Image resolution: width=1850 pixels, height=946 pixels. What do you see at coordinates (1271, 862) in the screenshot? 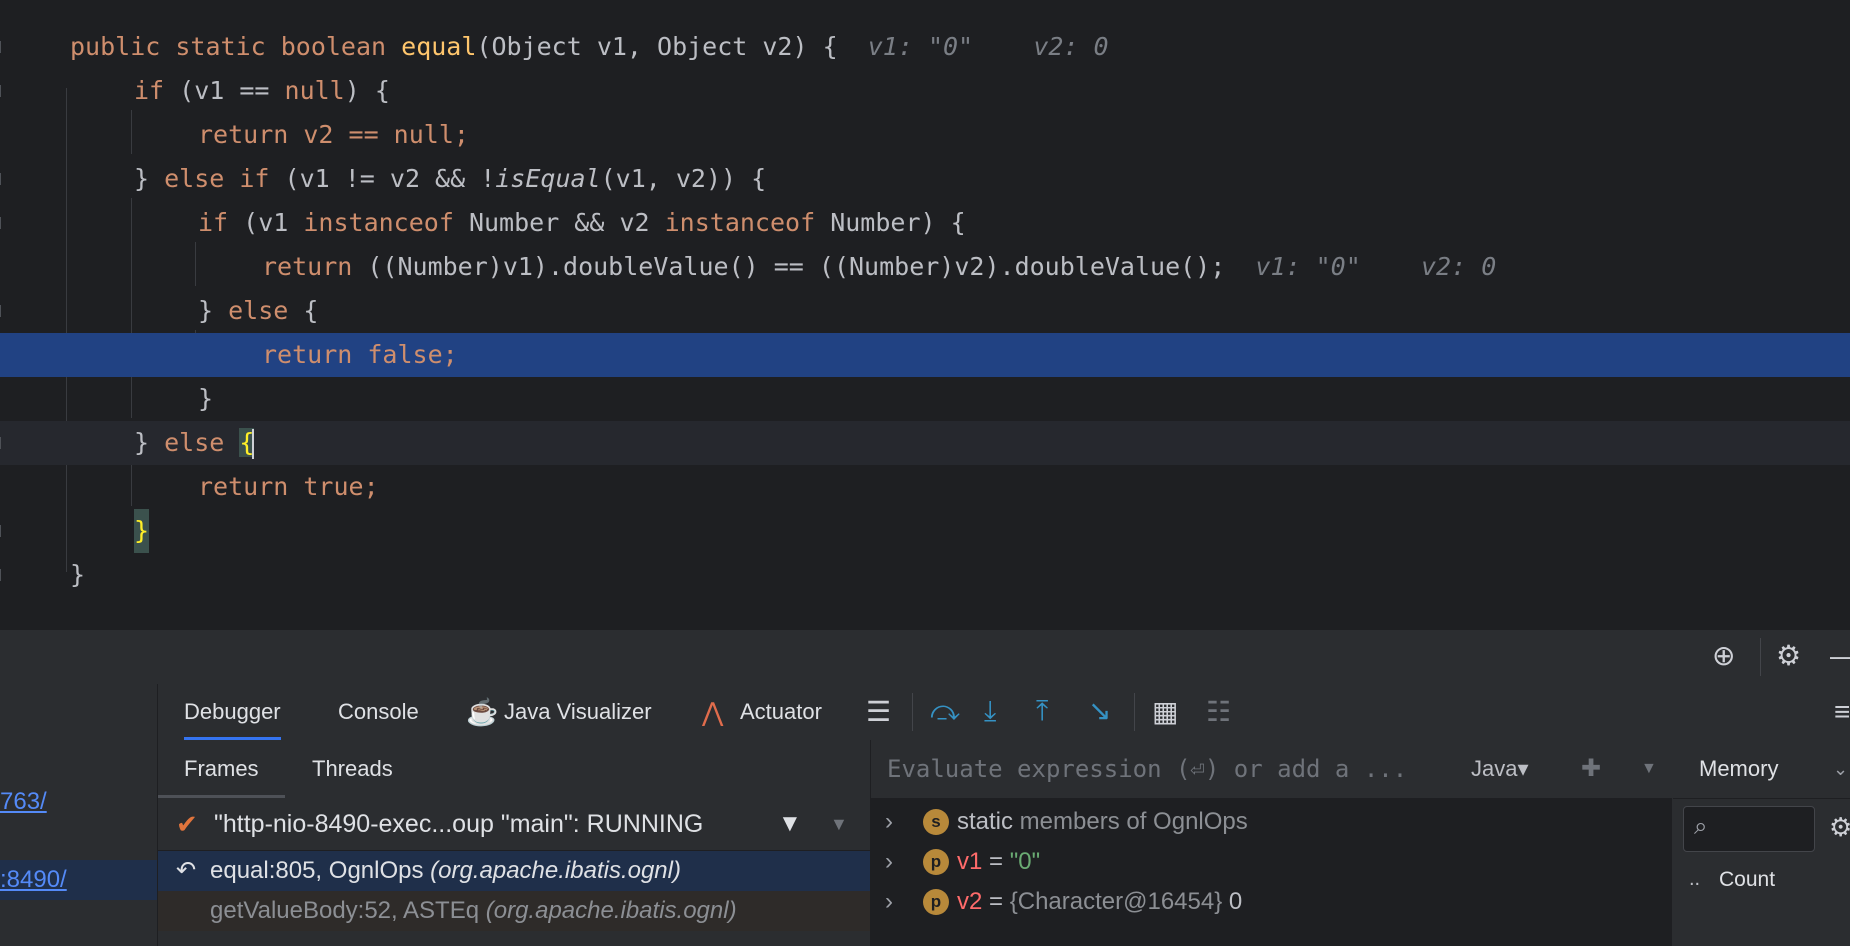
I see `variable-row: › p v1 = "0"` at bounding box center [1271, 862].